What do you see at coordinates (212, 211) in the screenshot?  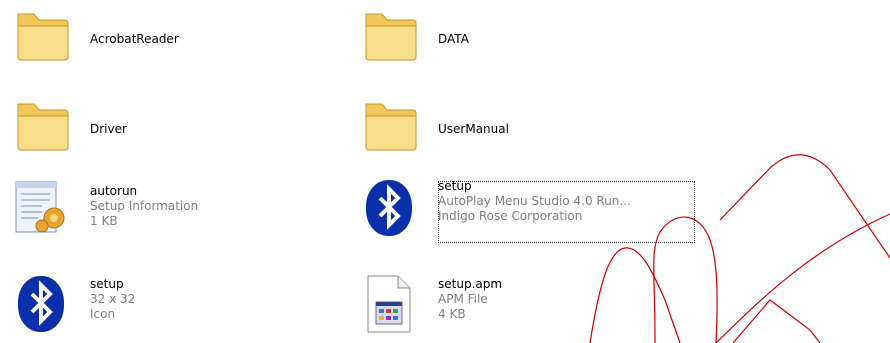 I see `file-item-autorun: autorun Setup Information 1 KB` at bounding box center [212, 211].